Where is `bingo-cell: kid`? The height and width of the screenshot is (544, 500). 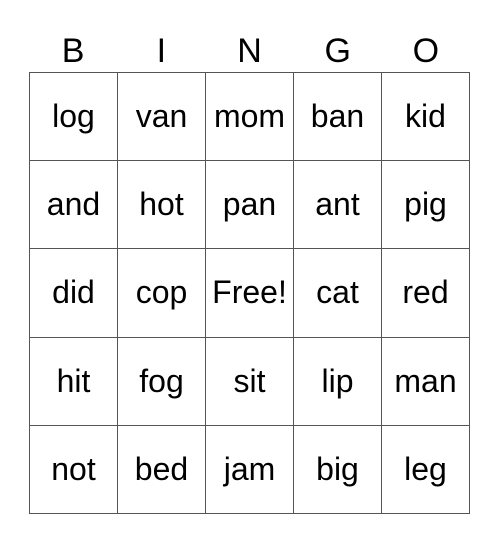
bingo-cell: kid is located at coordinates (426, 117).